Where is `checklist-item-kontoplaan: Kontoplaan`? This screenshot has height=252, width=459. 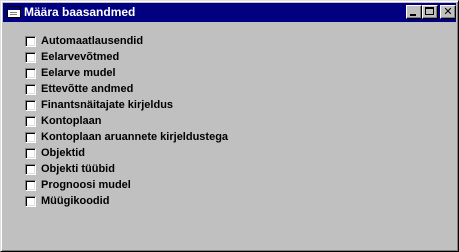
checklist-item-kontoplaan: Kontoplaan is located at coordinates (126, 121).